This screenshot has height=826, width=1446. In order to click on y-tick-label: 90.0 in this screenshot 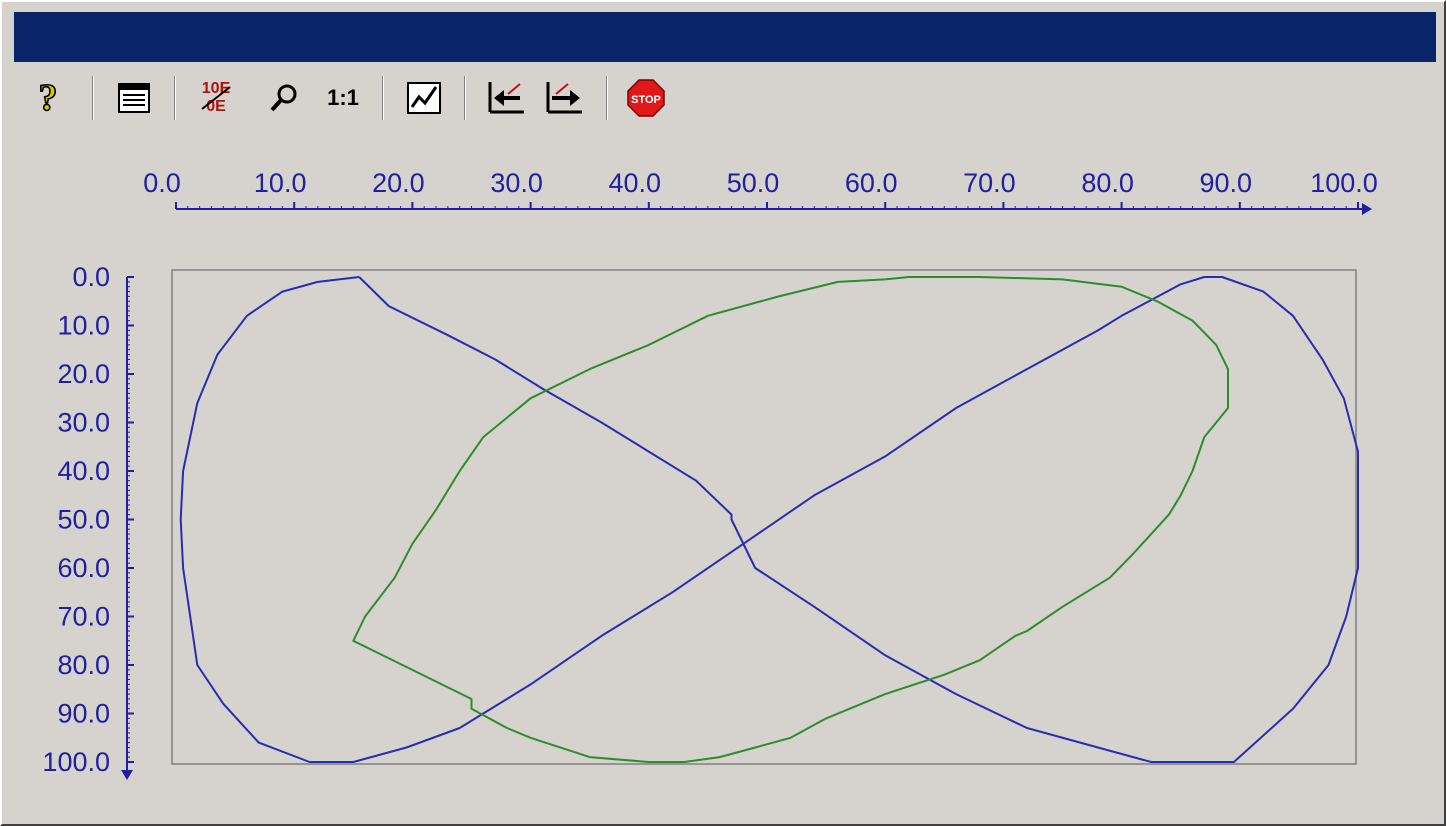, I will do `click(83, 714)`.